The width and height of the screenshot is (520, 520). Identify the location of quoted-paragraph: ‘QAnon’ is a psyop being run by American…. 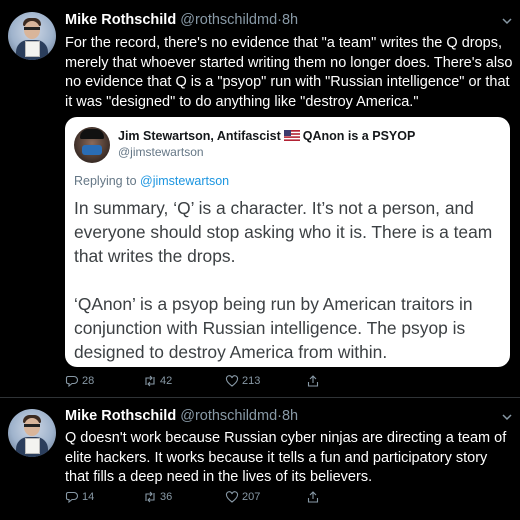
(273, 328).